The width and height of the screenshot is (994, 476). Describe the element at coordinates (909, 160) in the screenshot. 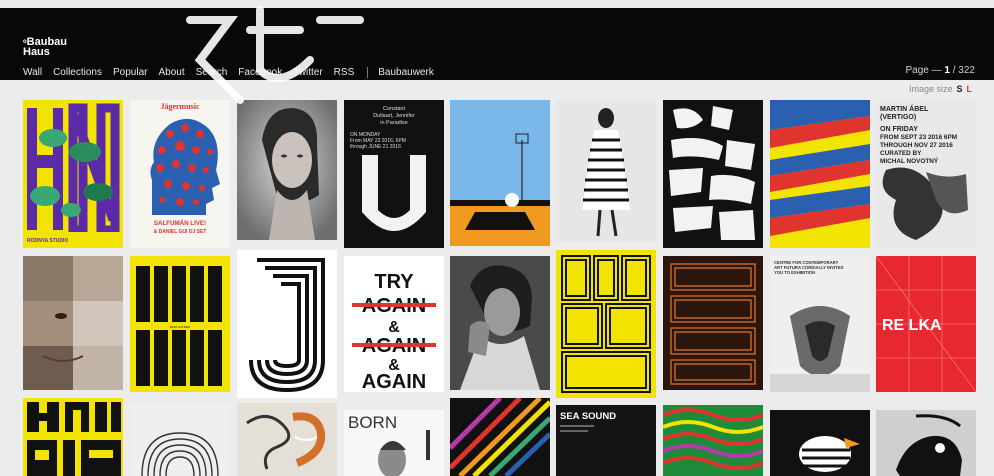

I see `poster-line: MICHAL NOVOTNÝ` at that location.